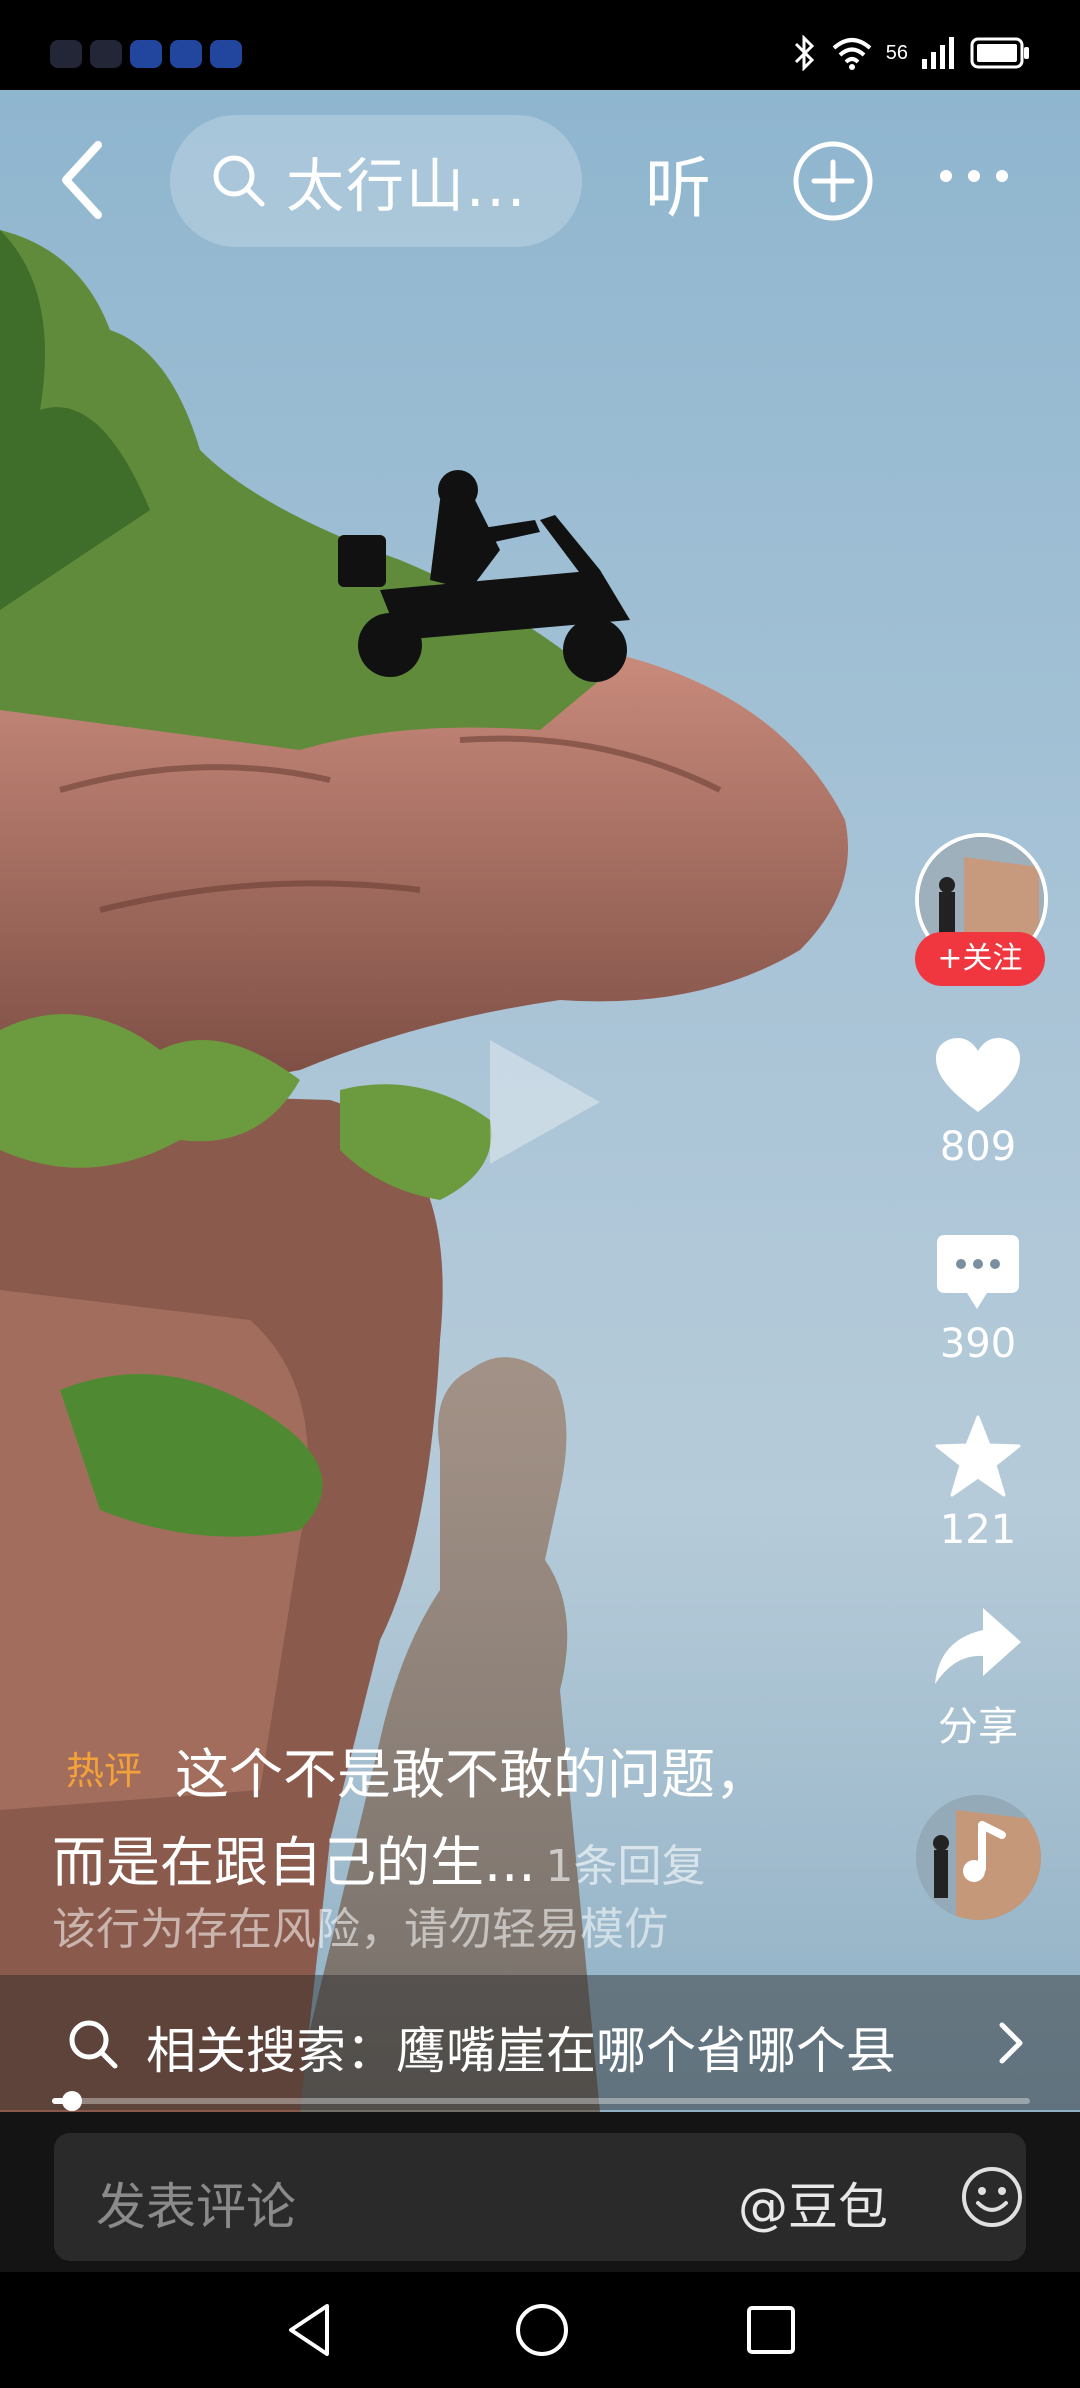 Image resolution: width=1080 pixels, height=2388 pixels. What do you see at coordinates (852, 54) in the screenshot?
I see `wifi-icon` at bounding box center [852, 54].